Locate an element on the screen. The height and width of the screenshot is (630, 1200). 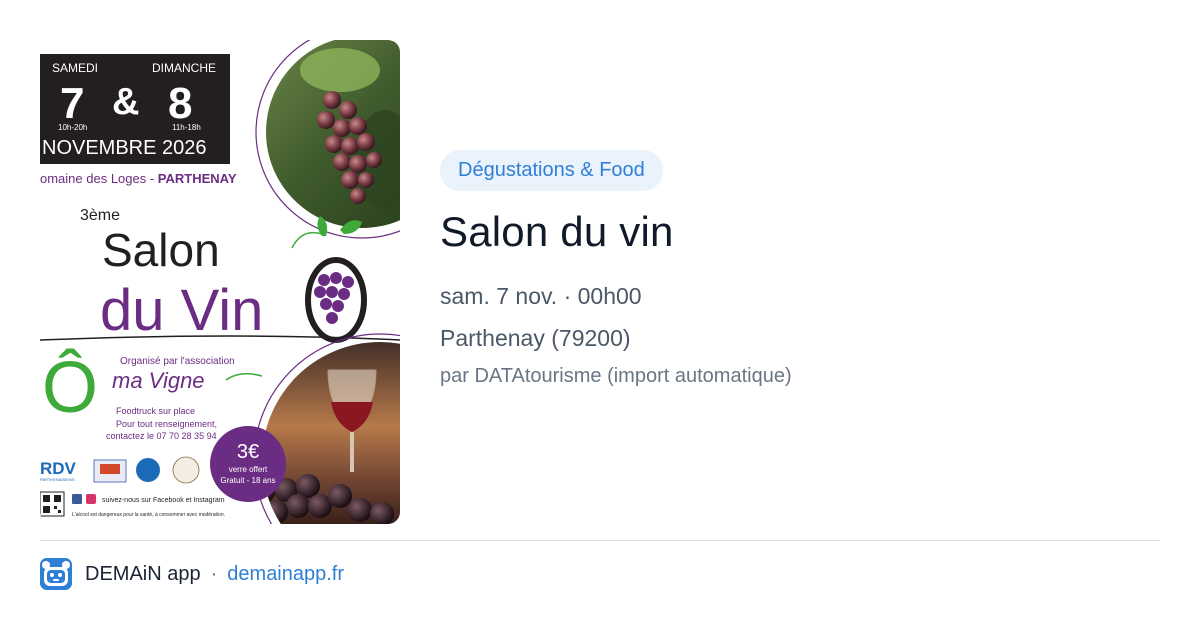
svg-text: PARTHENAISIENS is located at coordinates (57, 479).